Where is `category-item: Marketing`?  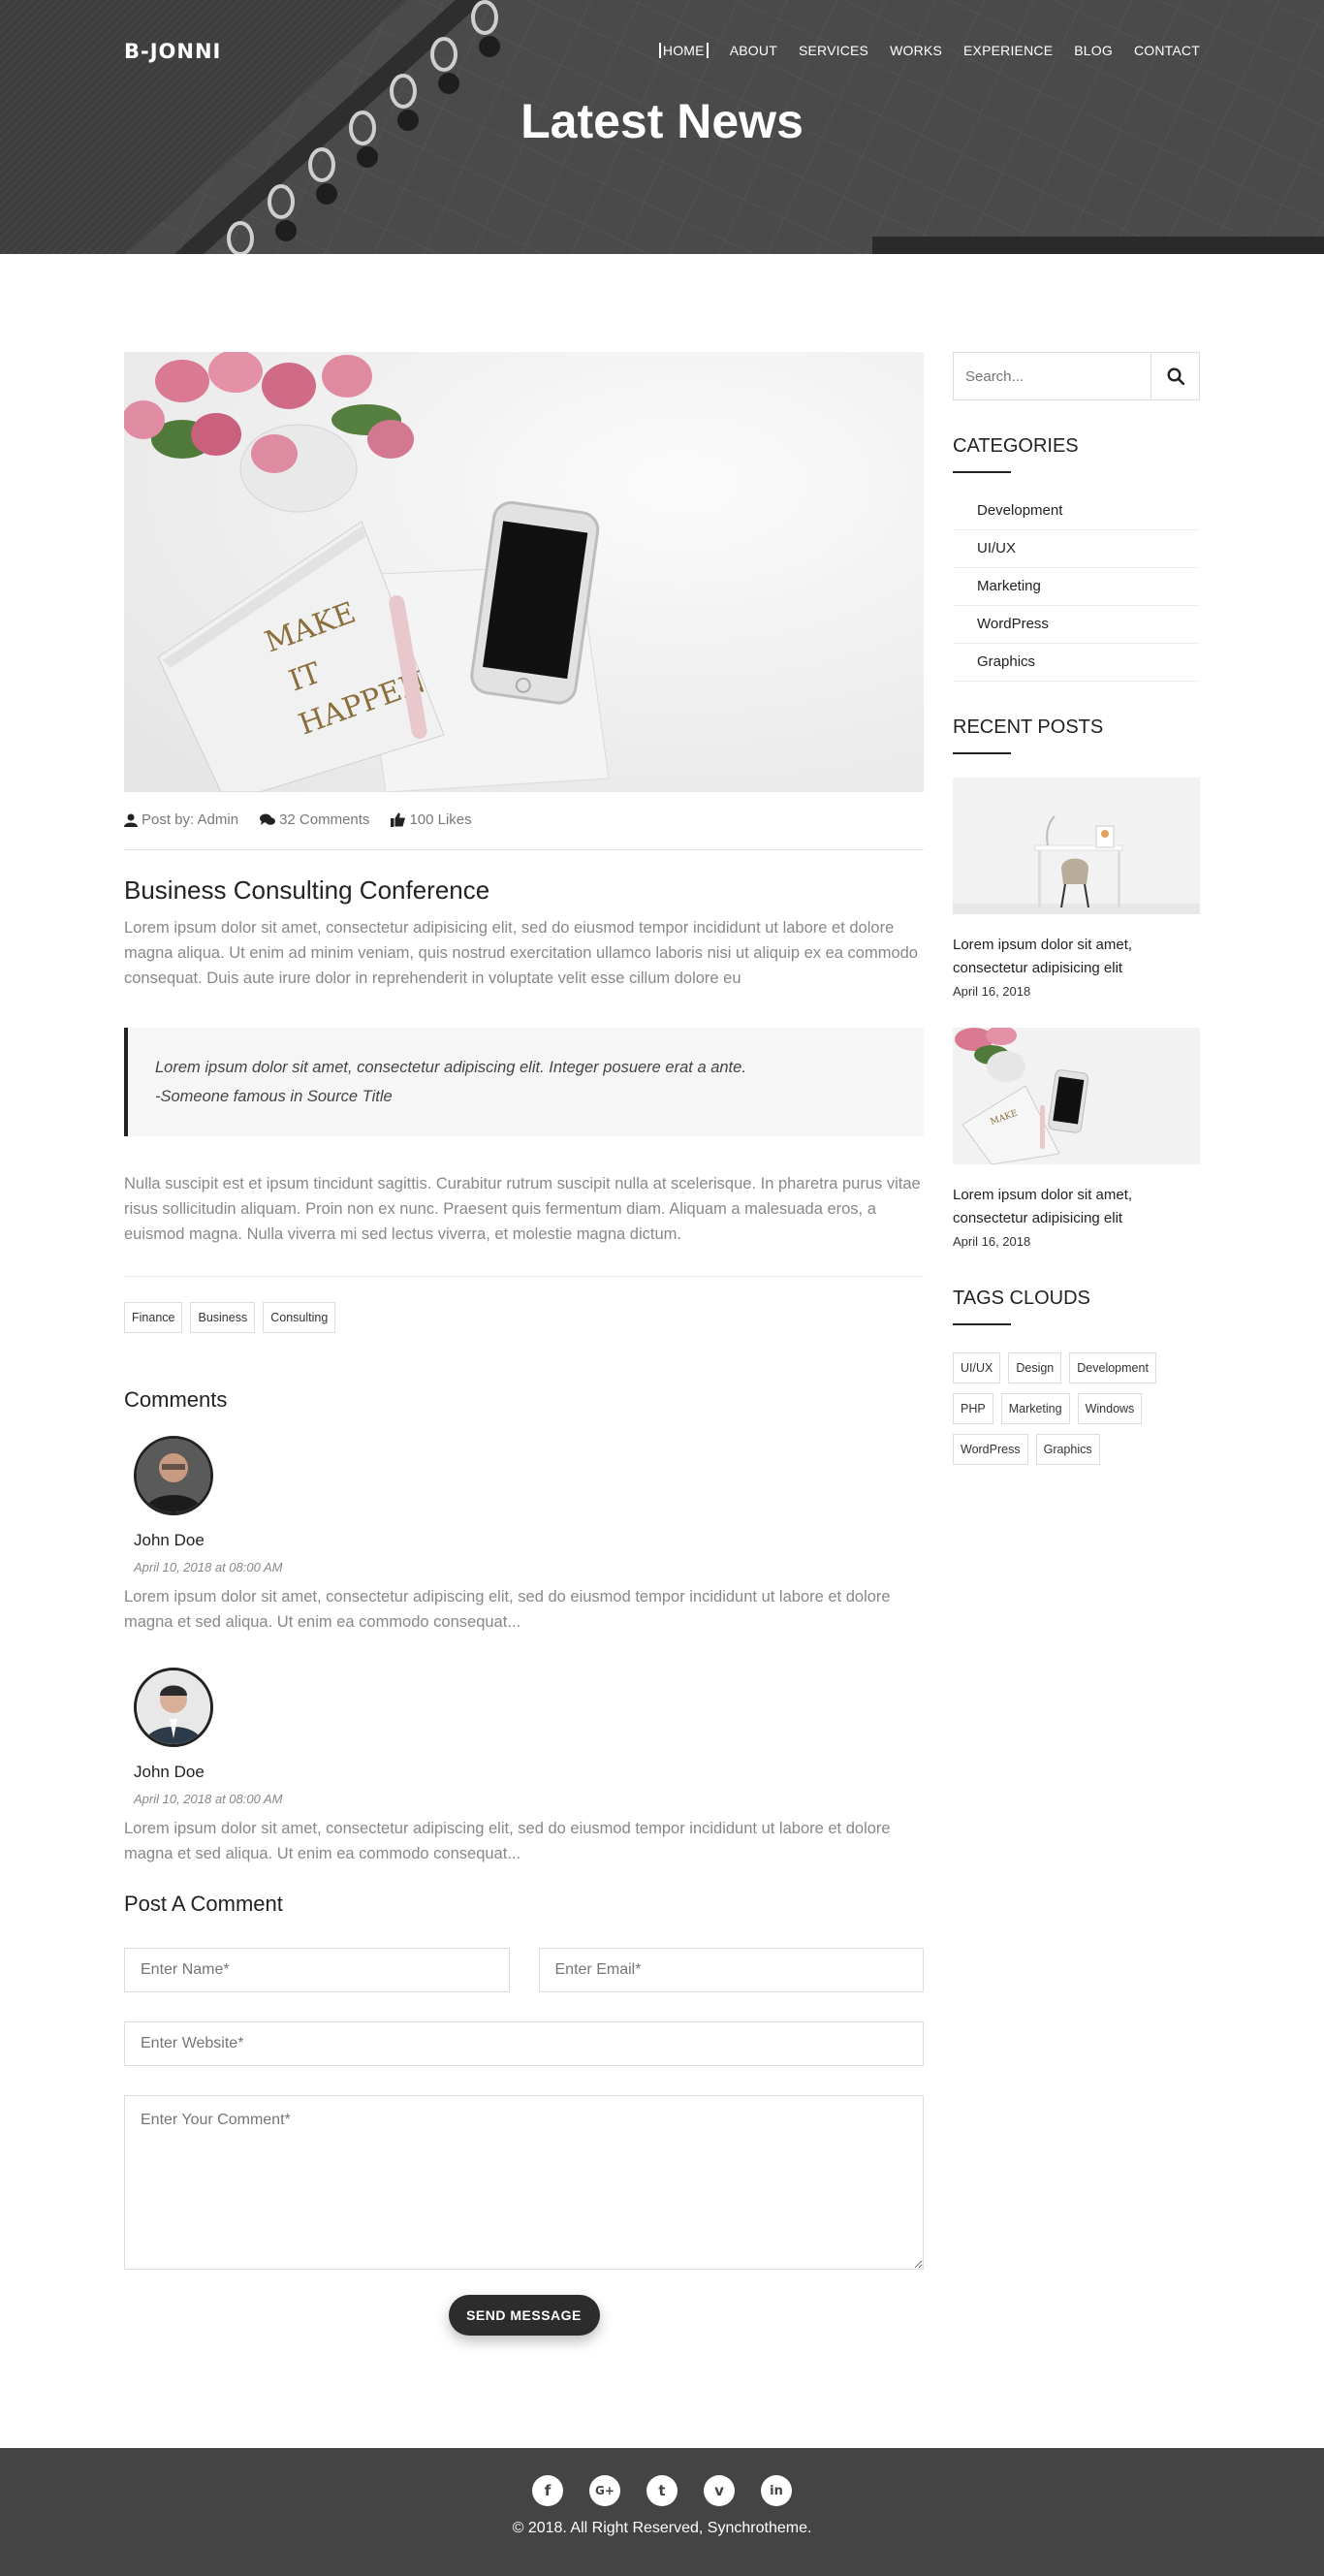 category-item: Marketing is located at coordinates (1076, 587).